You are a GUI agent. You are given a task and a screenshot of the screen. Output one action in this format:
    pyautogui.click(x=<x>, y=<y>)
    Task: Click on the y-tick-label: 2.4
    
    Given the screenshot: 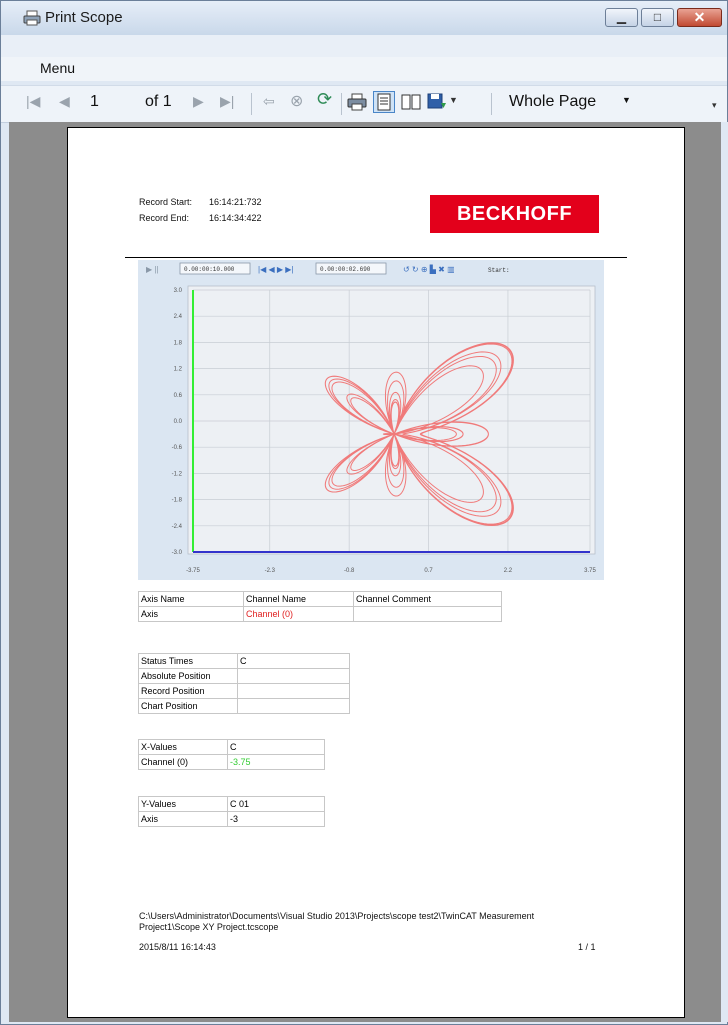 What is the action you would take?
    pyautogui.click(x=178, y=317)
    